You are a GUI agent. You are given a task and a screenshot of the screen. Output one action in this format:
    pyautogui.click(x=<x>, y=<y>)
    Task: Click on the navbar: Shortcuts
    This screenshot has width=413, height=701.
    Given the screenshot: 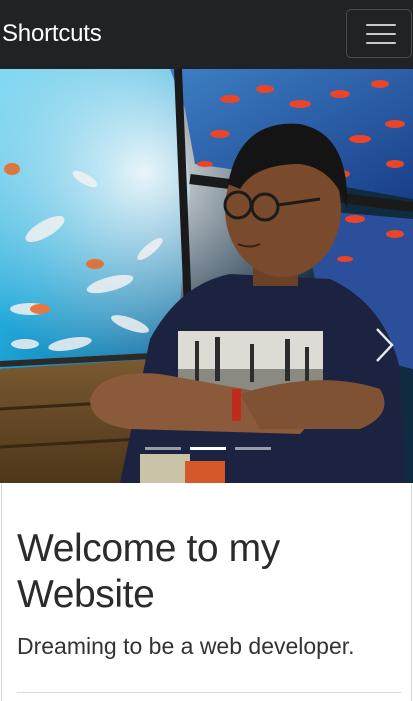 What is the action you would take?
    pyautogui.click(x=206, y=34)
    